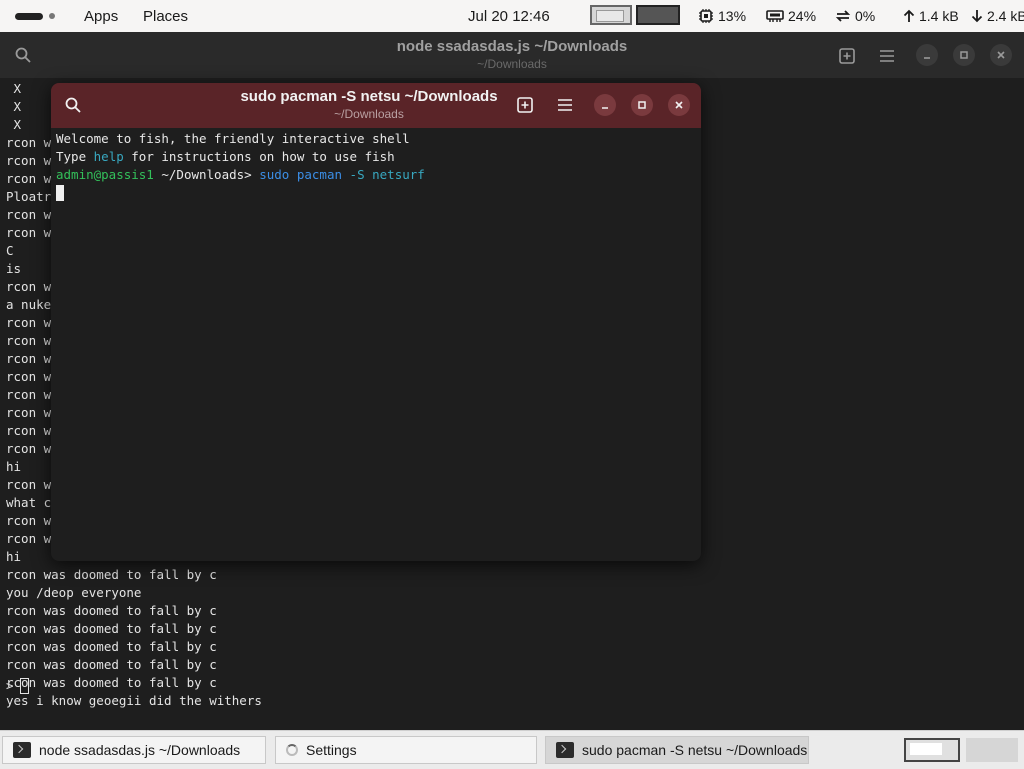 This screenshot has height=769, width=1024. Describe the element at coordinates (259, 156) in the screenshot. I see `help-hint-suffix: for instructions on how to use fish` at that location.